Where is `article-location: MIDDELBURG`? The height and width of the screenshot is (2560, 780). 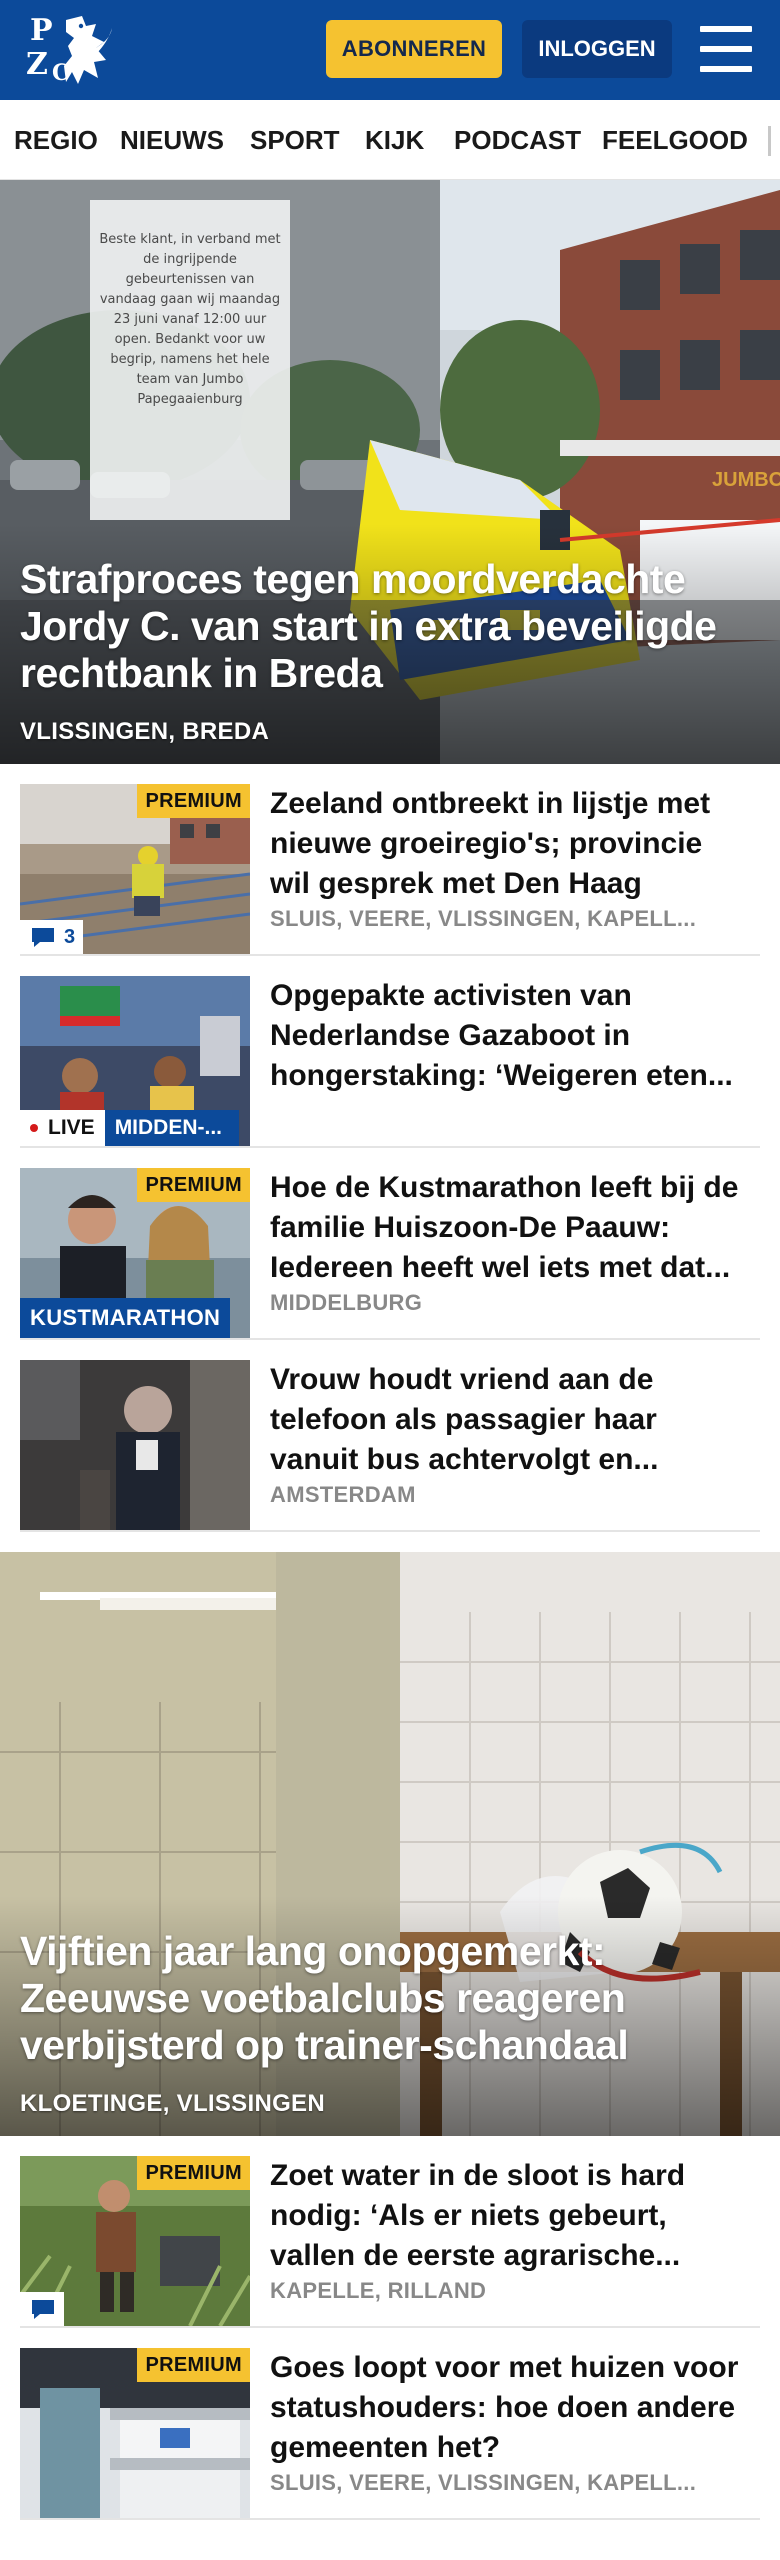 article-location: MIDDELBURG is located at coordinates (346, 1302).